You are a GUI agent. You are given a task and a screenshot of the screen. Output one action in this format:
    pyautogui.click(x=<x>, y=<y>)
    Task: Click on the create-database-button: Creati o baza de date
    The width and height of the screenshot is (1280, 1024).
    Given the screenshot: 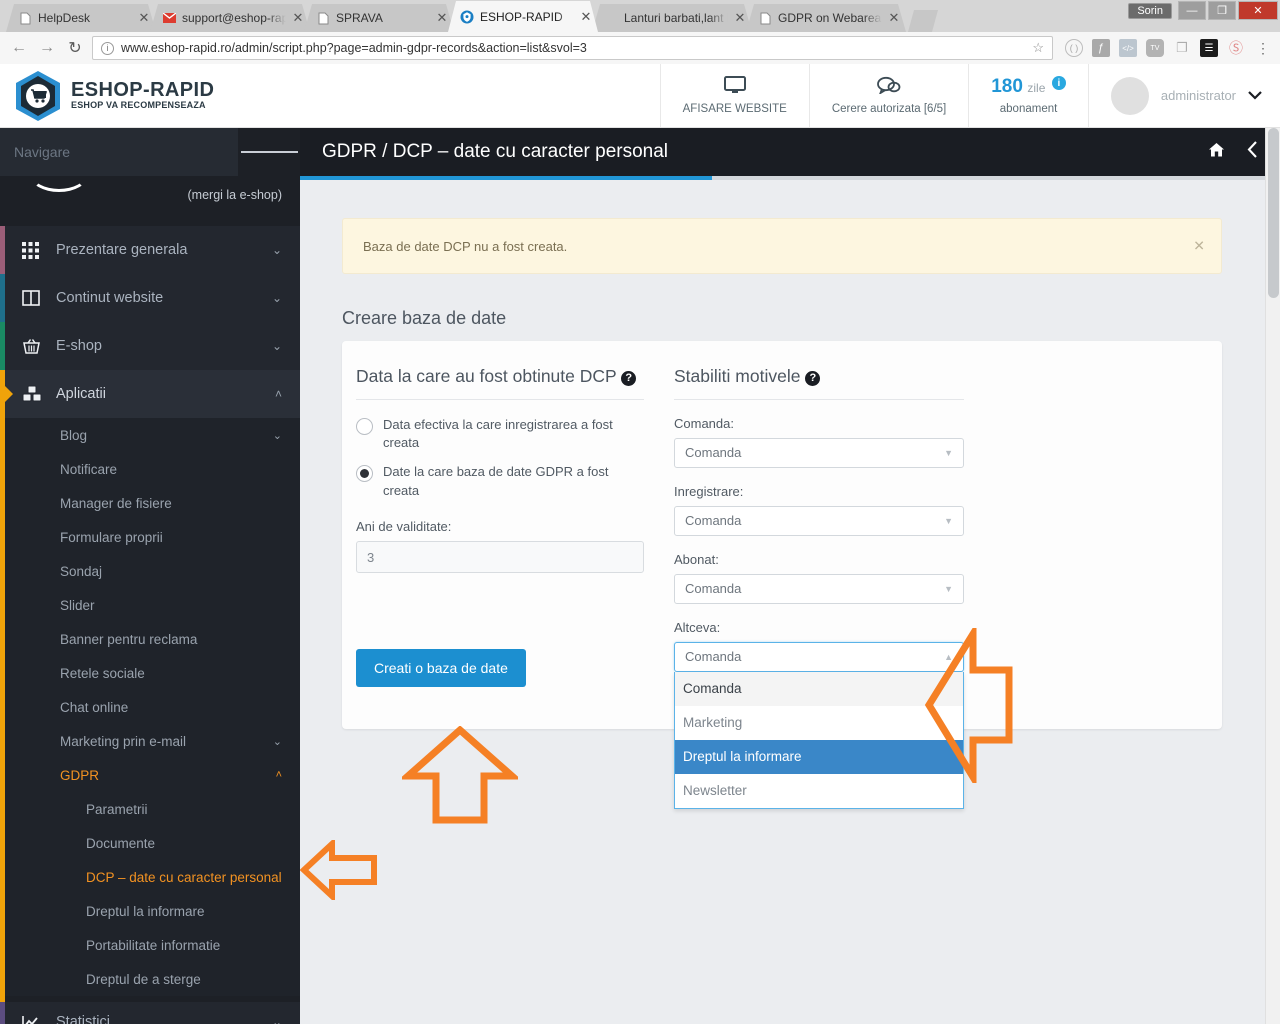 What is the action you would take?
    pyautogui.click(x=441, y=668)
    